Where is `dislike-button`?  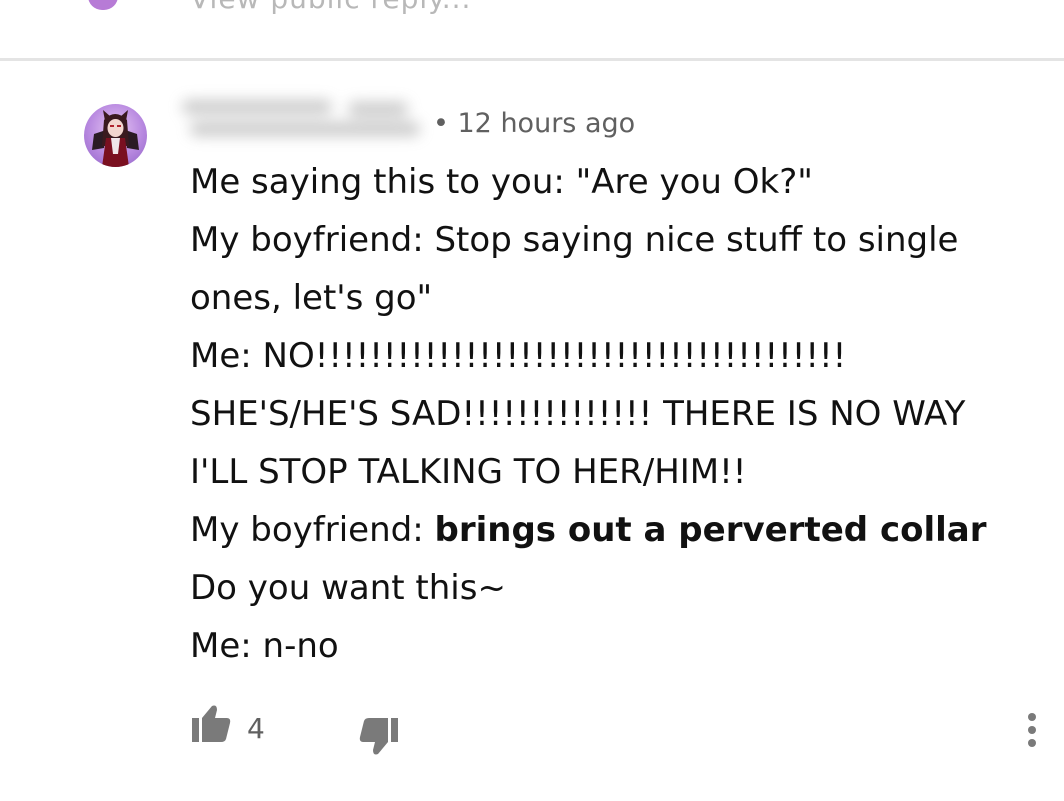 dislike-button is located at coordinates (379, 736).